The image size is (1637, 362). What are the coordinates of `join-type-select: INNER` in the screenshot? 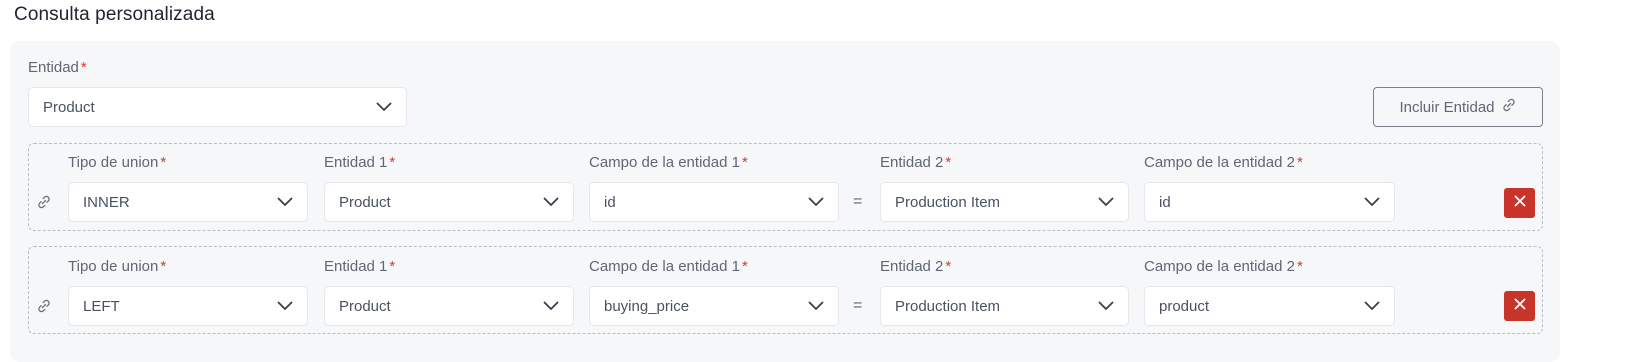 It's located at (188, 202).